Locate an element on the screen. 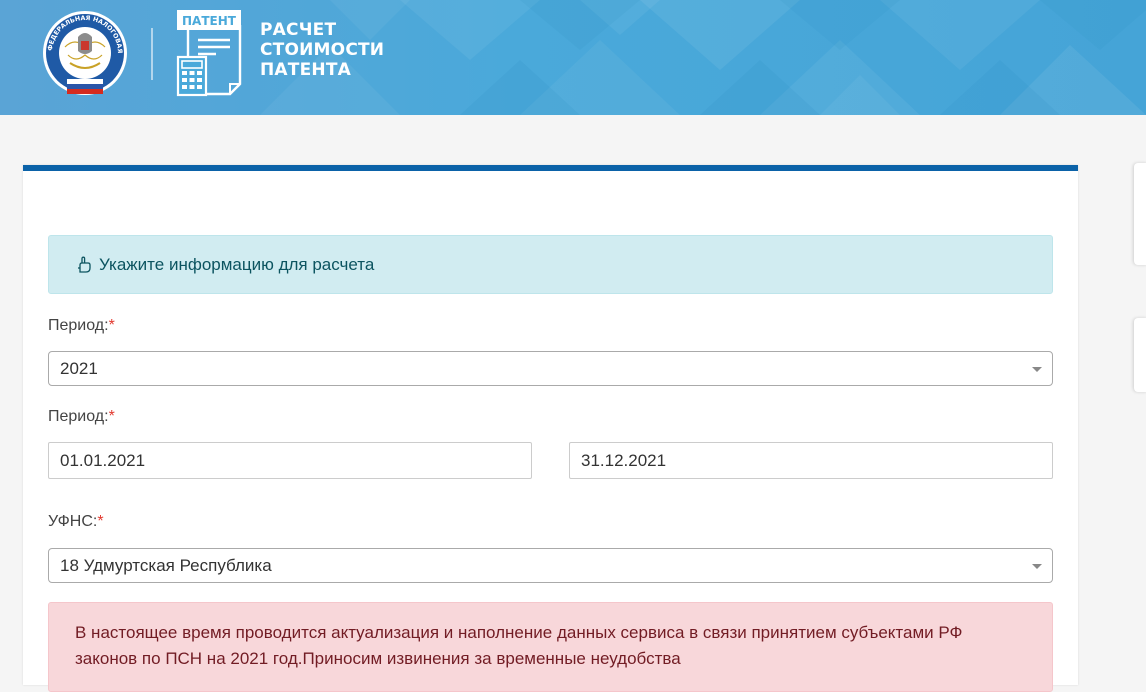 This screenshot has height=692, width=1146. service-title-line: СТОИМОСТИ is located at coordinates (322, 50).